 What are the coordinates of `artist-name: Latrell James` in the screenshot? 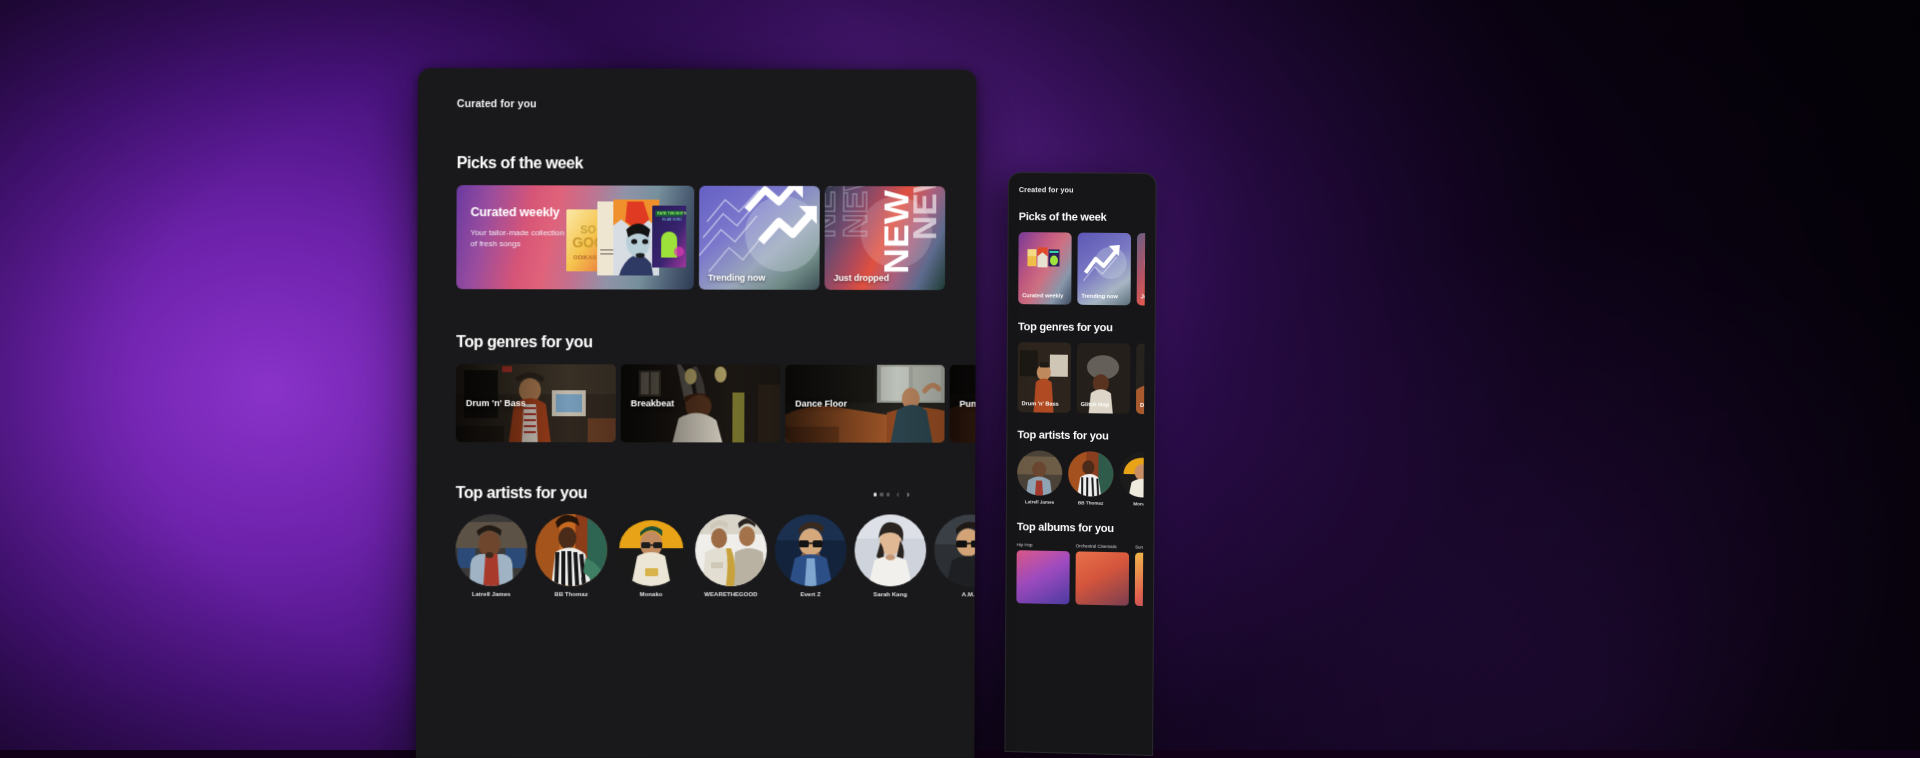 It's located at (491, 595).